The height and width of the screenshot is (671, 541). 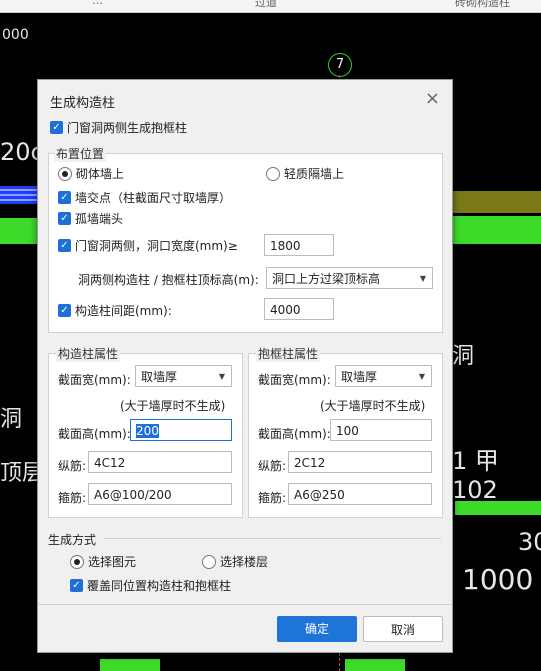 What do you see at coordinates (235, 561) in the screenshot?
I see `radio-select-floor: 选择楼层` at bounding box center [235, 561].